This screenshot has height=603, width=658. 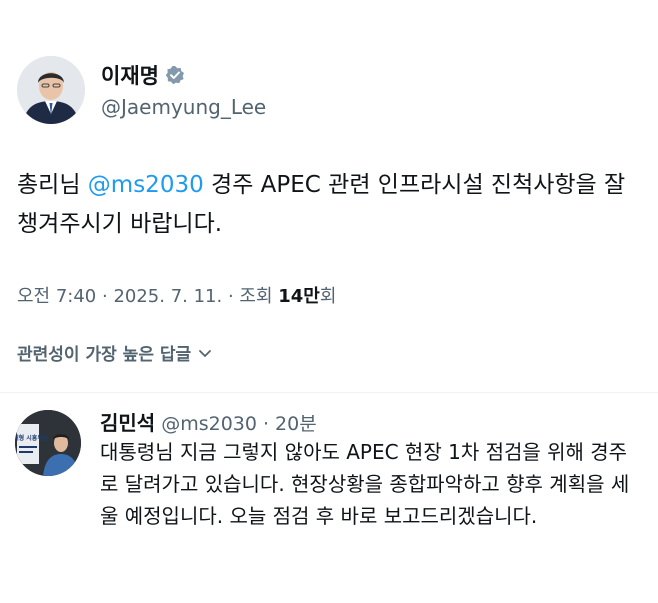 What do you see at coordinates (130, 75) in the screenshot?
I see `author-name: 이재명` at bounding box center [130, 75].